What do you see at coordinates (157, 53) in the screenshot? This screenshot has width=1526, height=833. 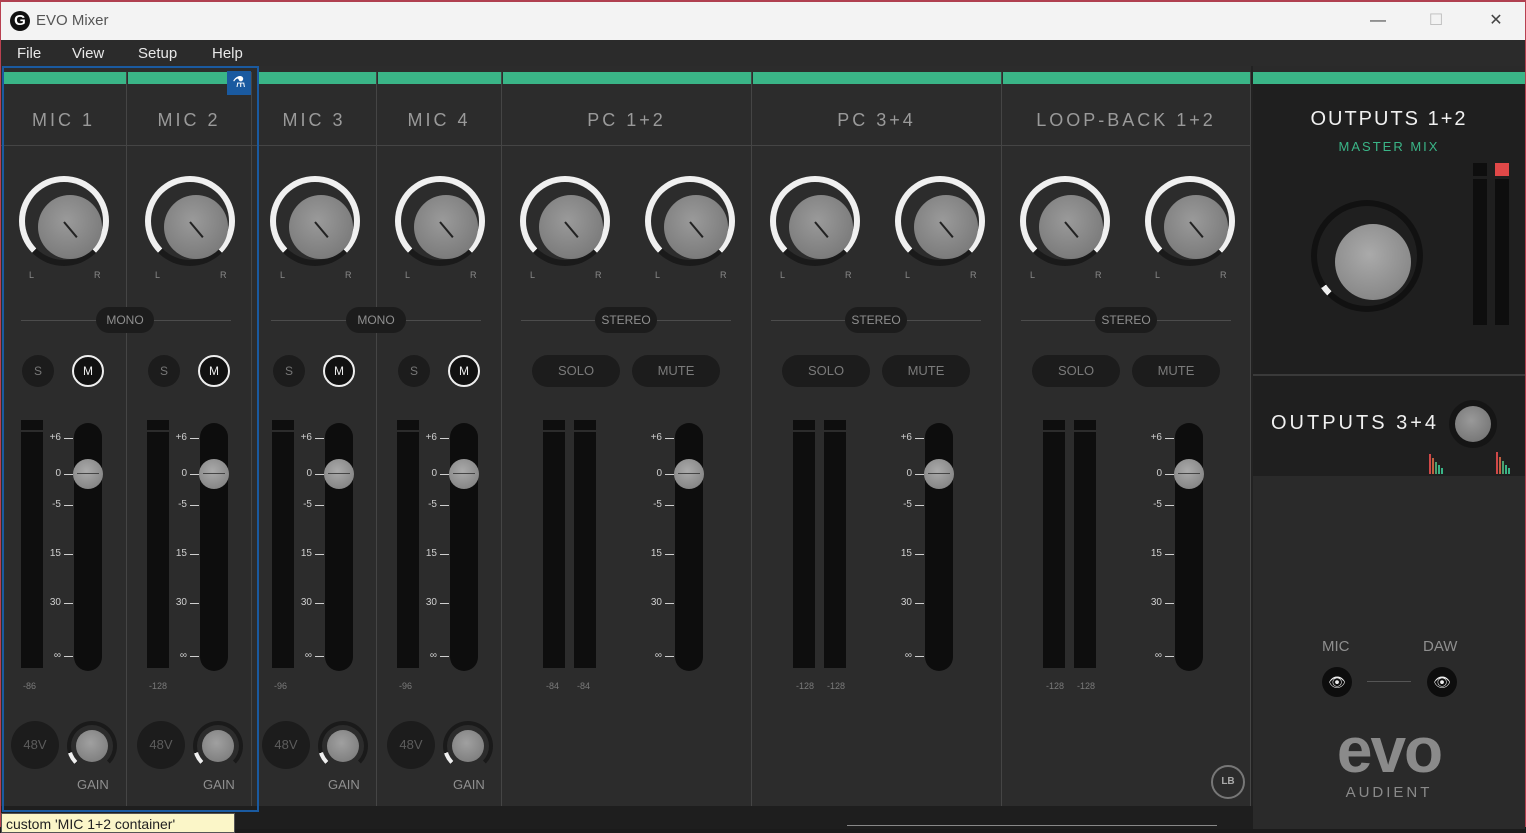 I see `menu-setup: Setup` at bounding box center [157, 53].